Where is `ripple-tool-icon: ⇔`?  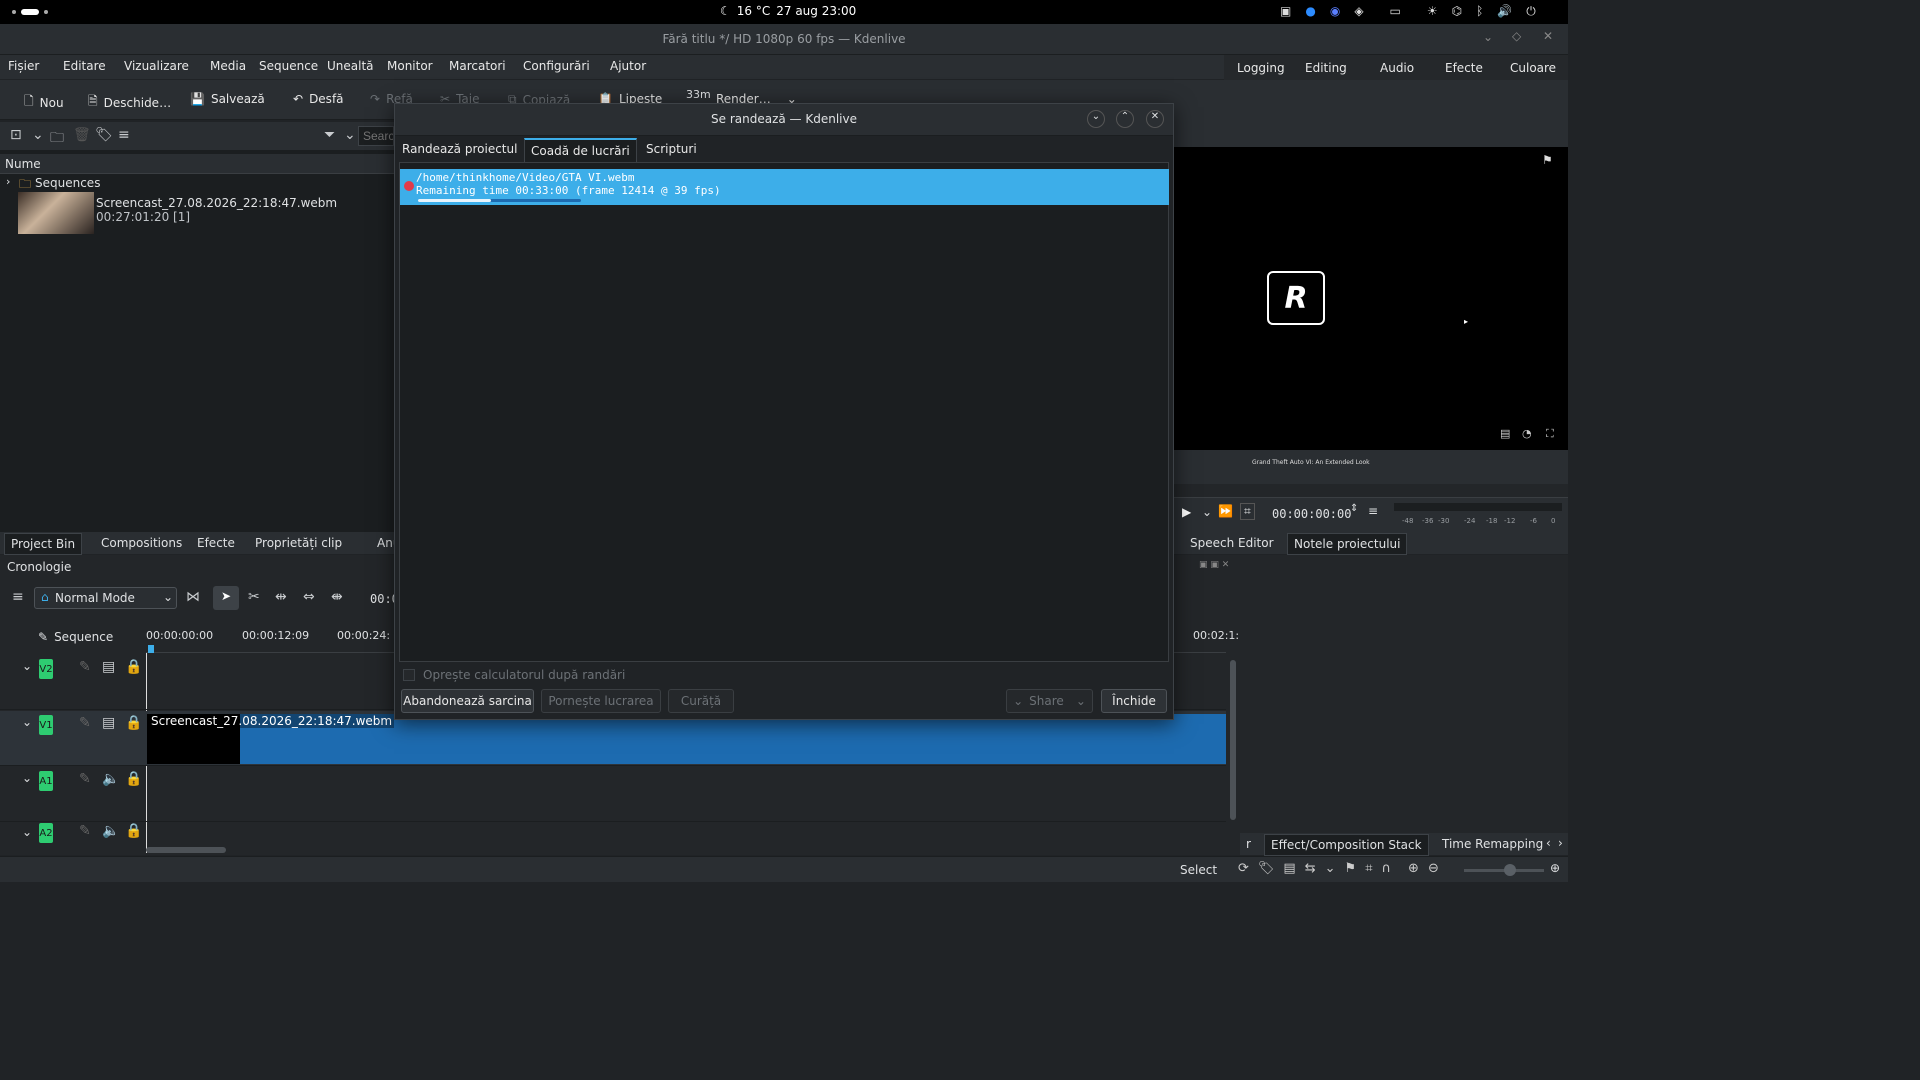 ripple-tool-icon: ⇔ is located at coordinates (309, 597).